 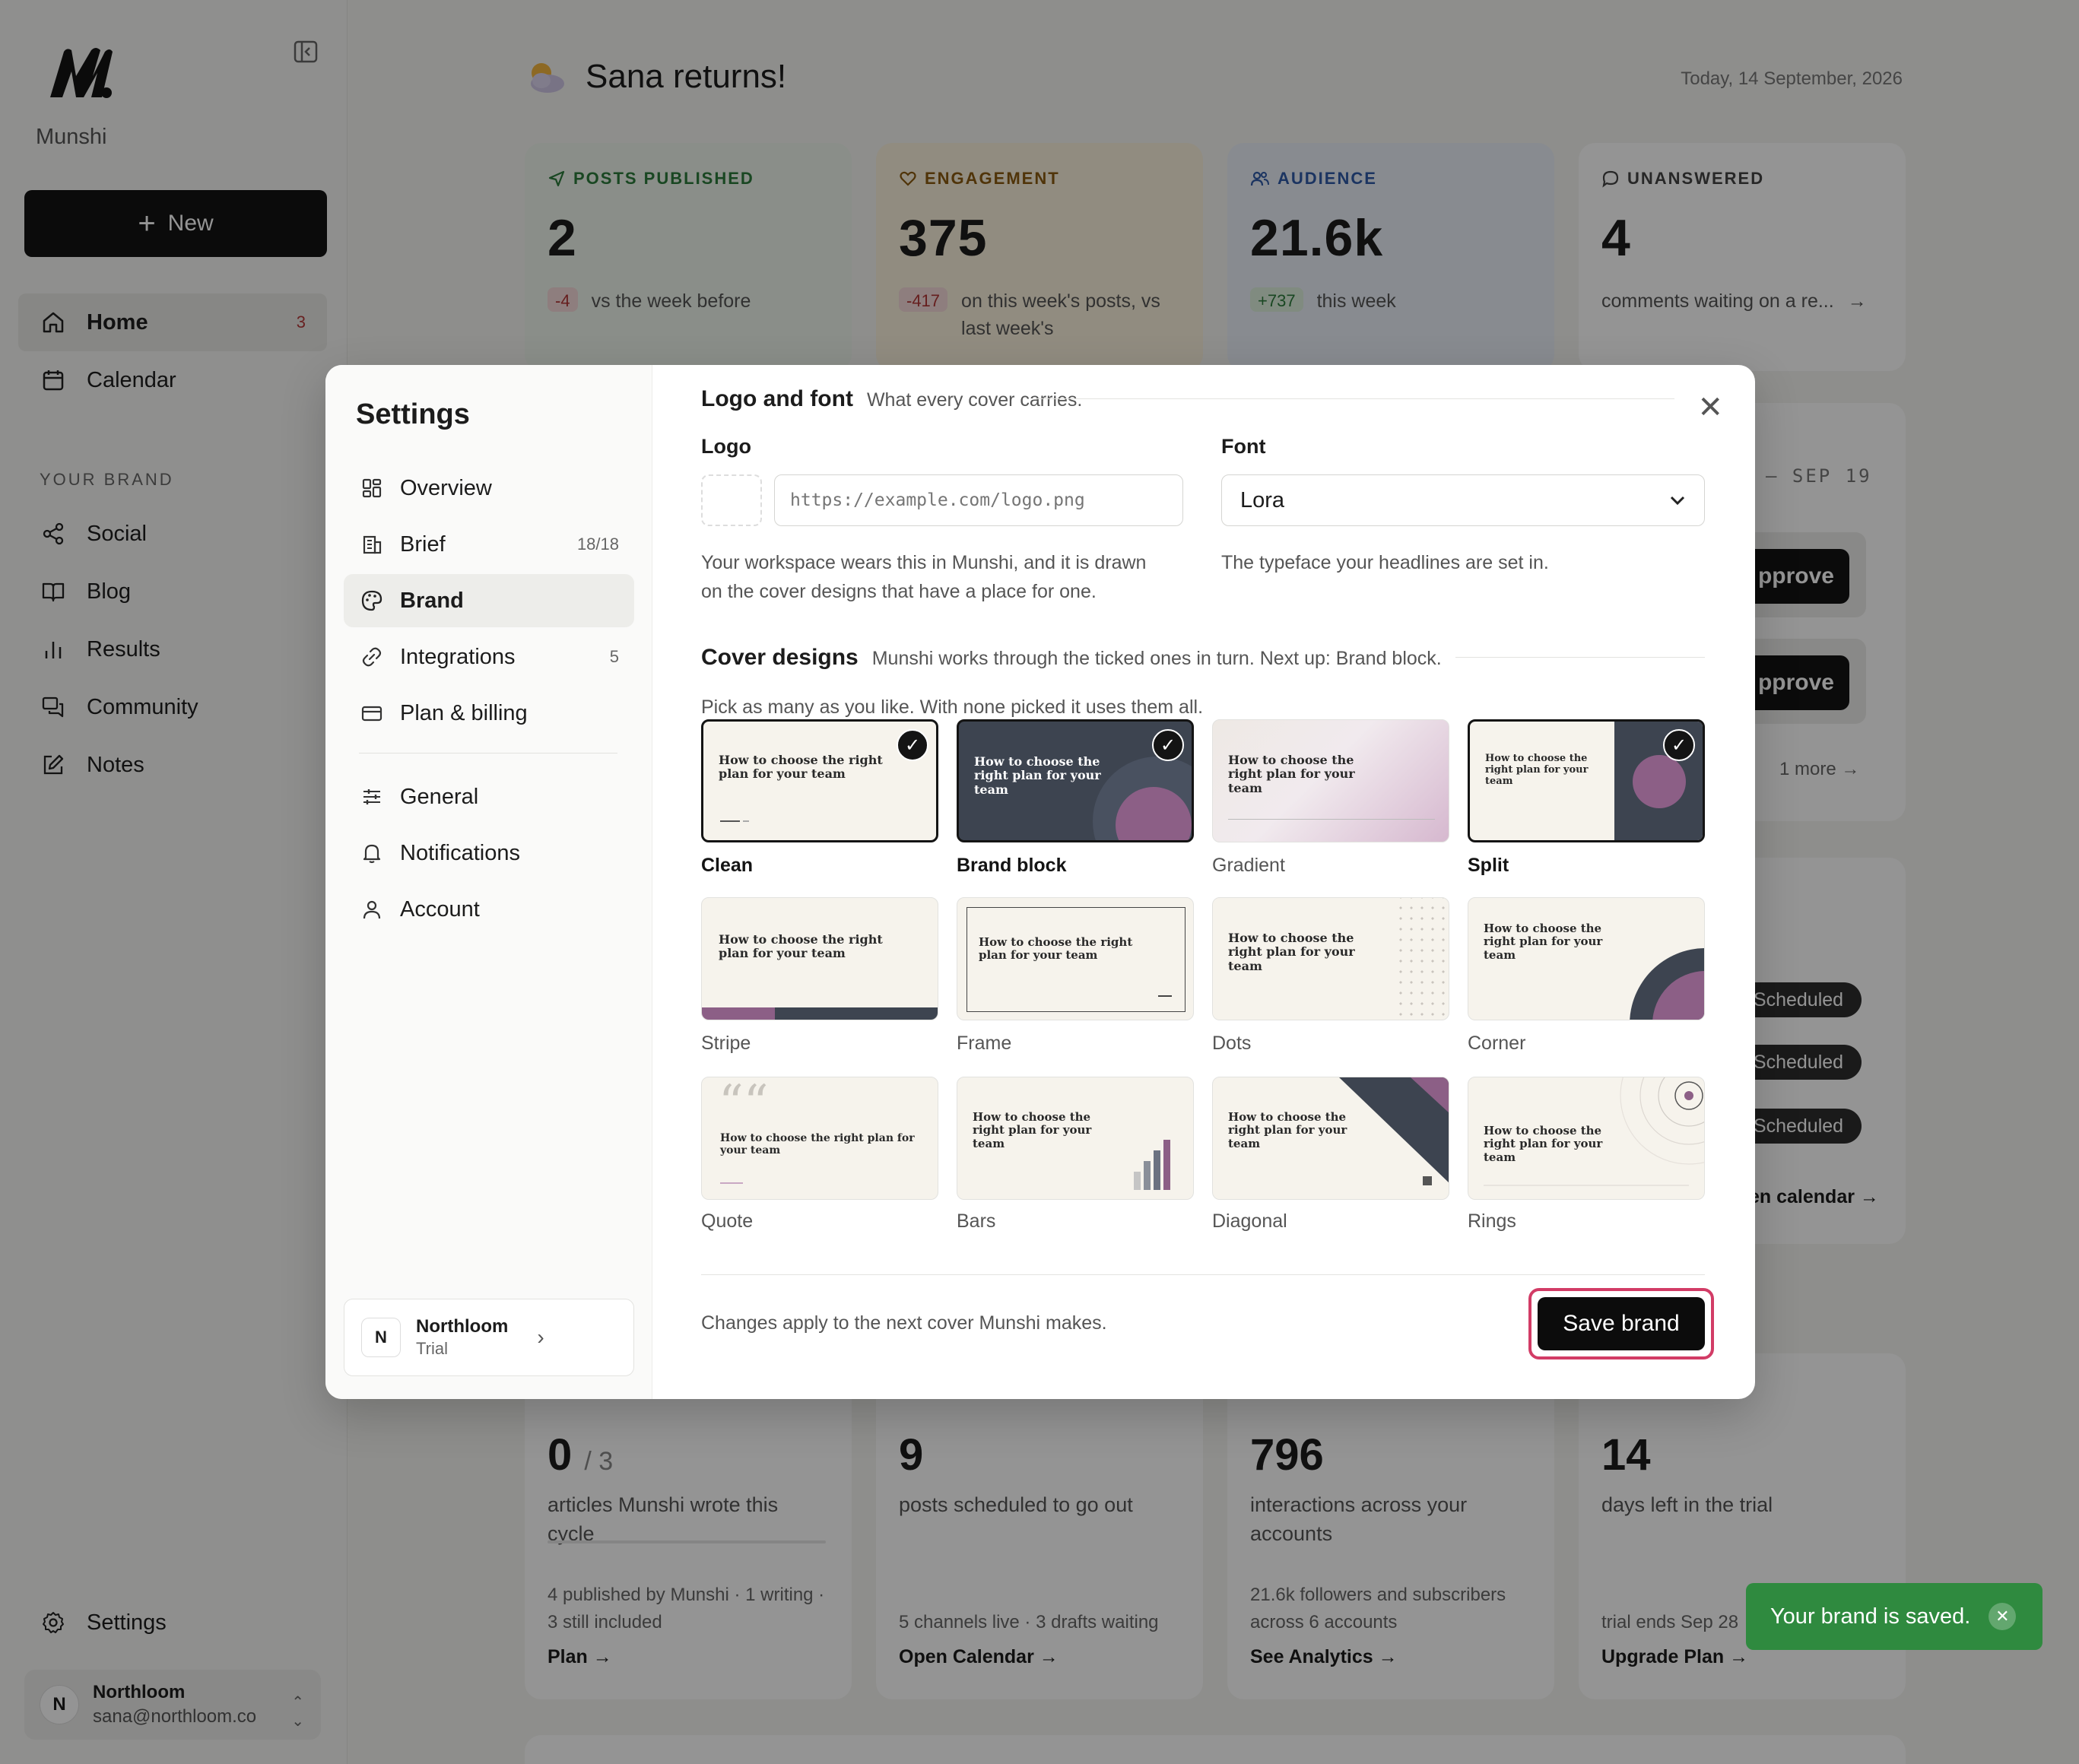 I want to click on logo-label: Logo, so click(x=726, y=447).